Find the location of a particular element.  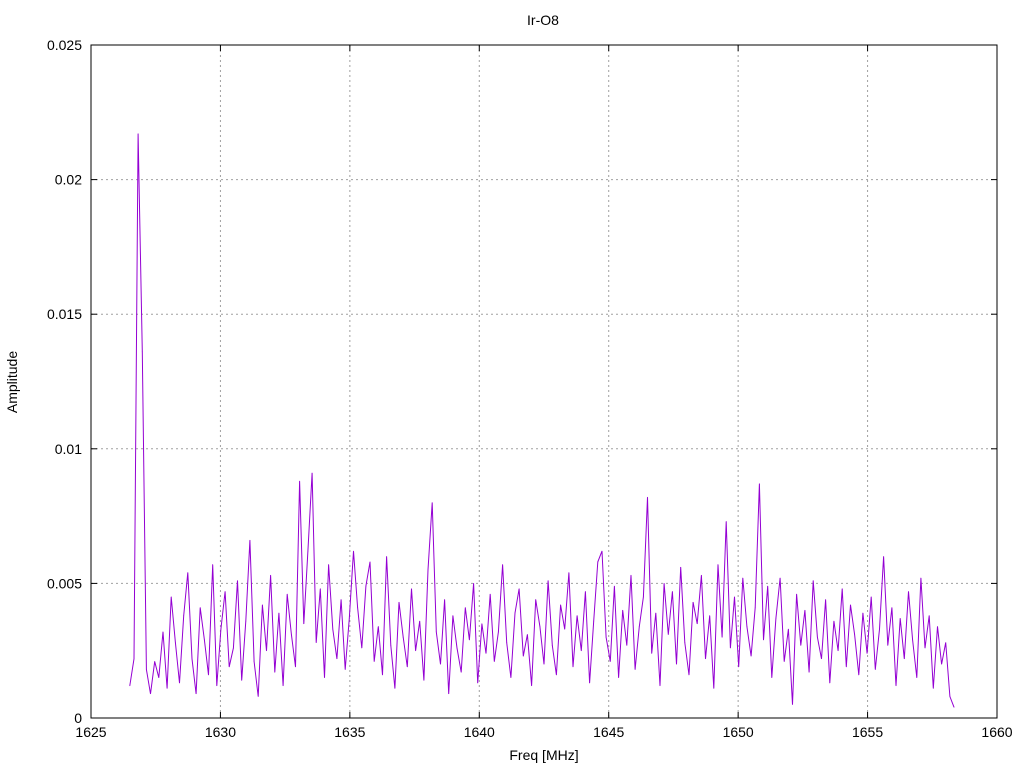

x-tick-label: 1655 is located at coordinates (867, 732).